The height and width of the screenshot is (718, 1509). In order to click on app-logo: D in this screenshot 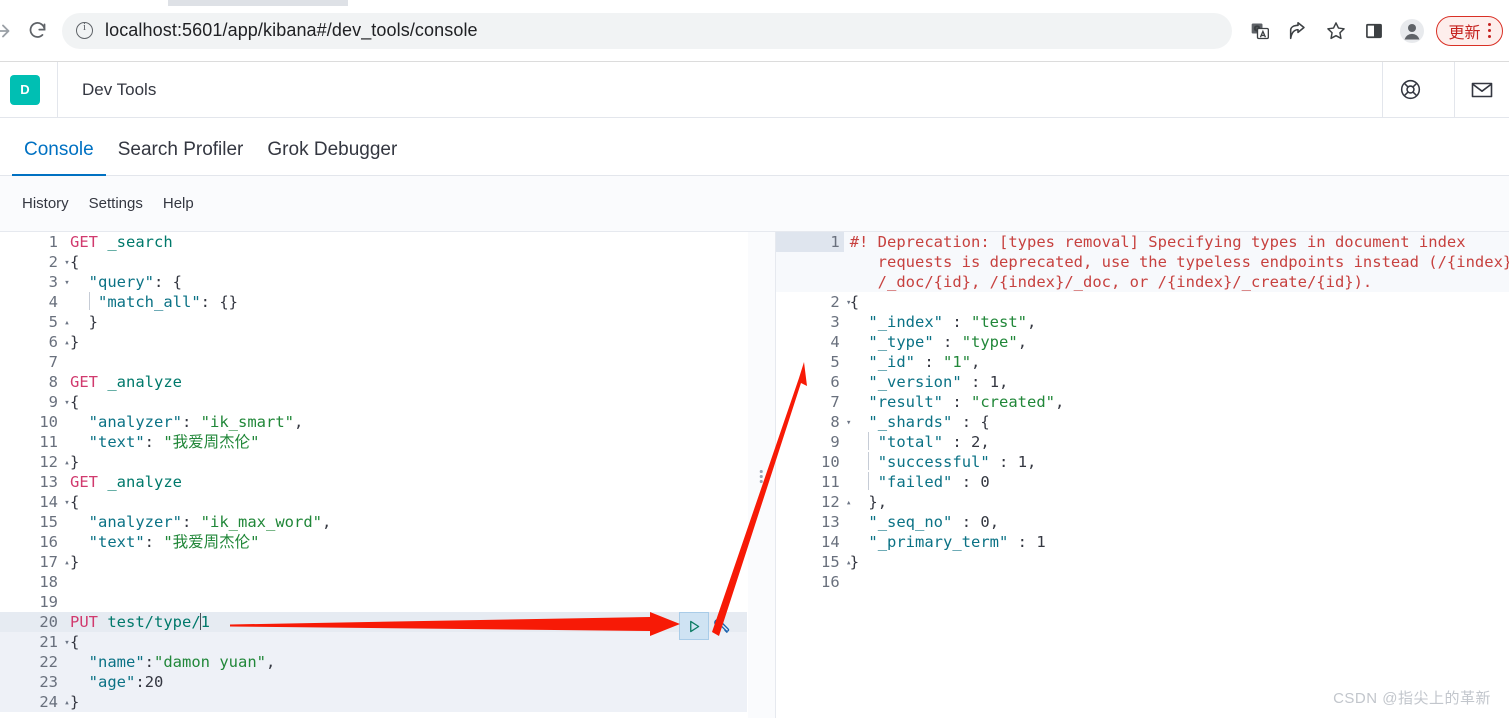, I will do `click(25, 89)`.